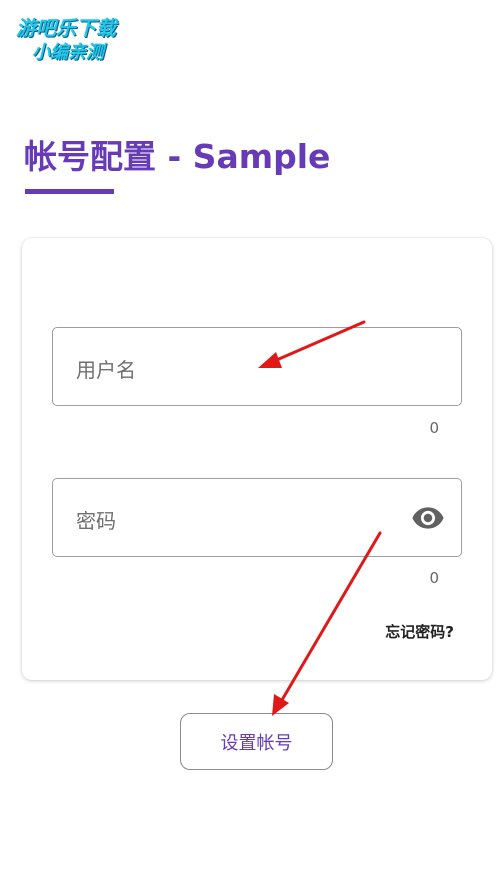 The image size is (502, 882). What do you see at coordinates (428, 518) in the screenshot?
I see `eye-icon` at bounding box center [428, 518].